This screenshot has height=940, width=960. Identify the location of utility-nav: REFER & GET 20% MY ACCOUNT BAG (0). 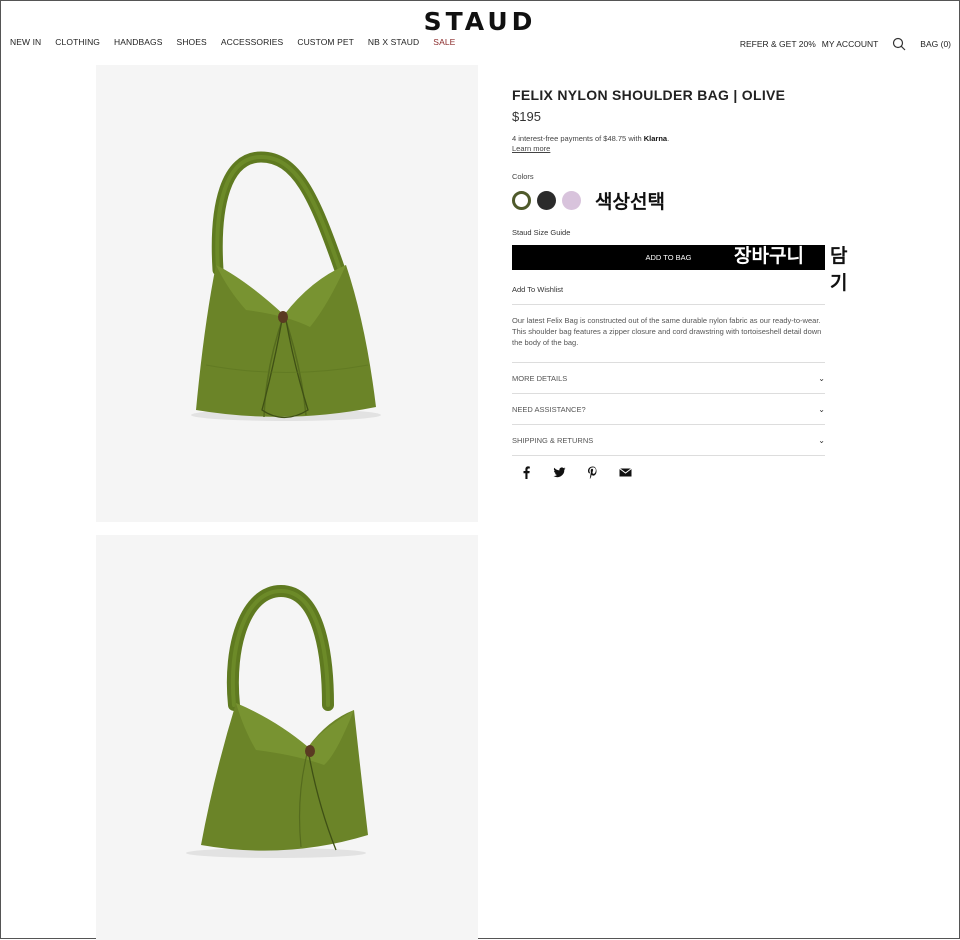
(845, 44).